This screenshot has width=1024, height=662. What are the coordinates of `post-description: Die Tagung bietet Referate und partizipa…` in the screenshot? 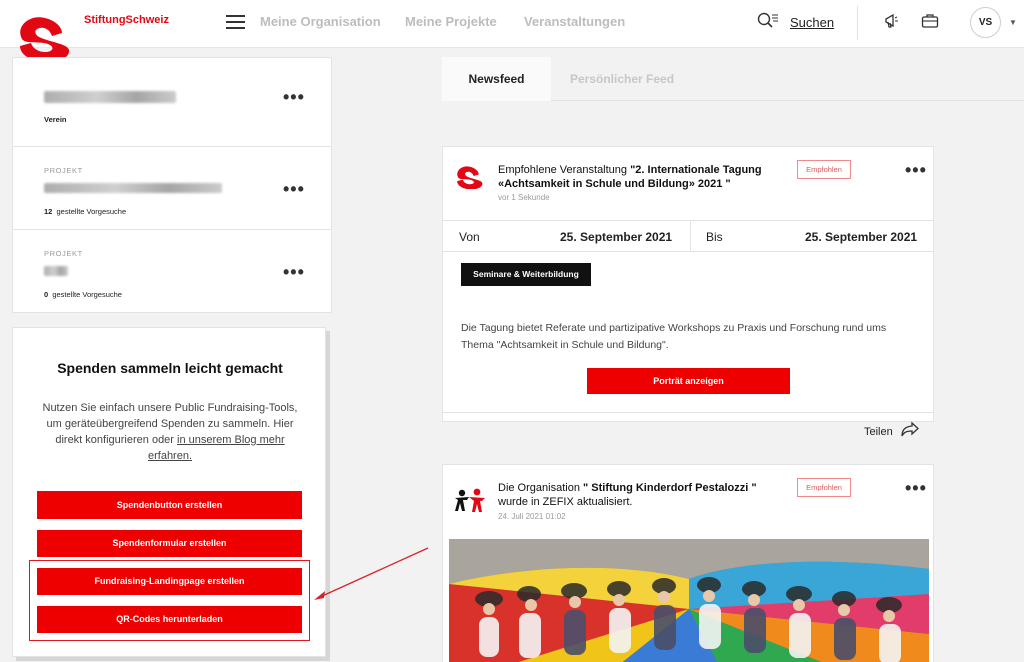 It's located at (674, 336).